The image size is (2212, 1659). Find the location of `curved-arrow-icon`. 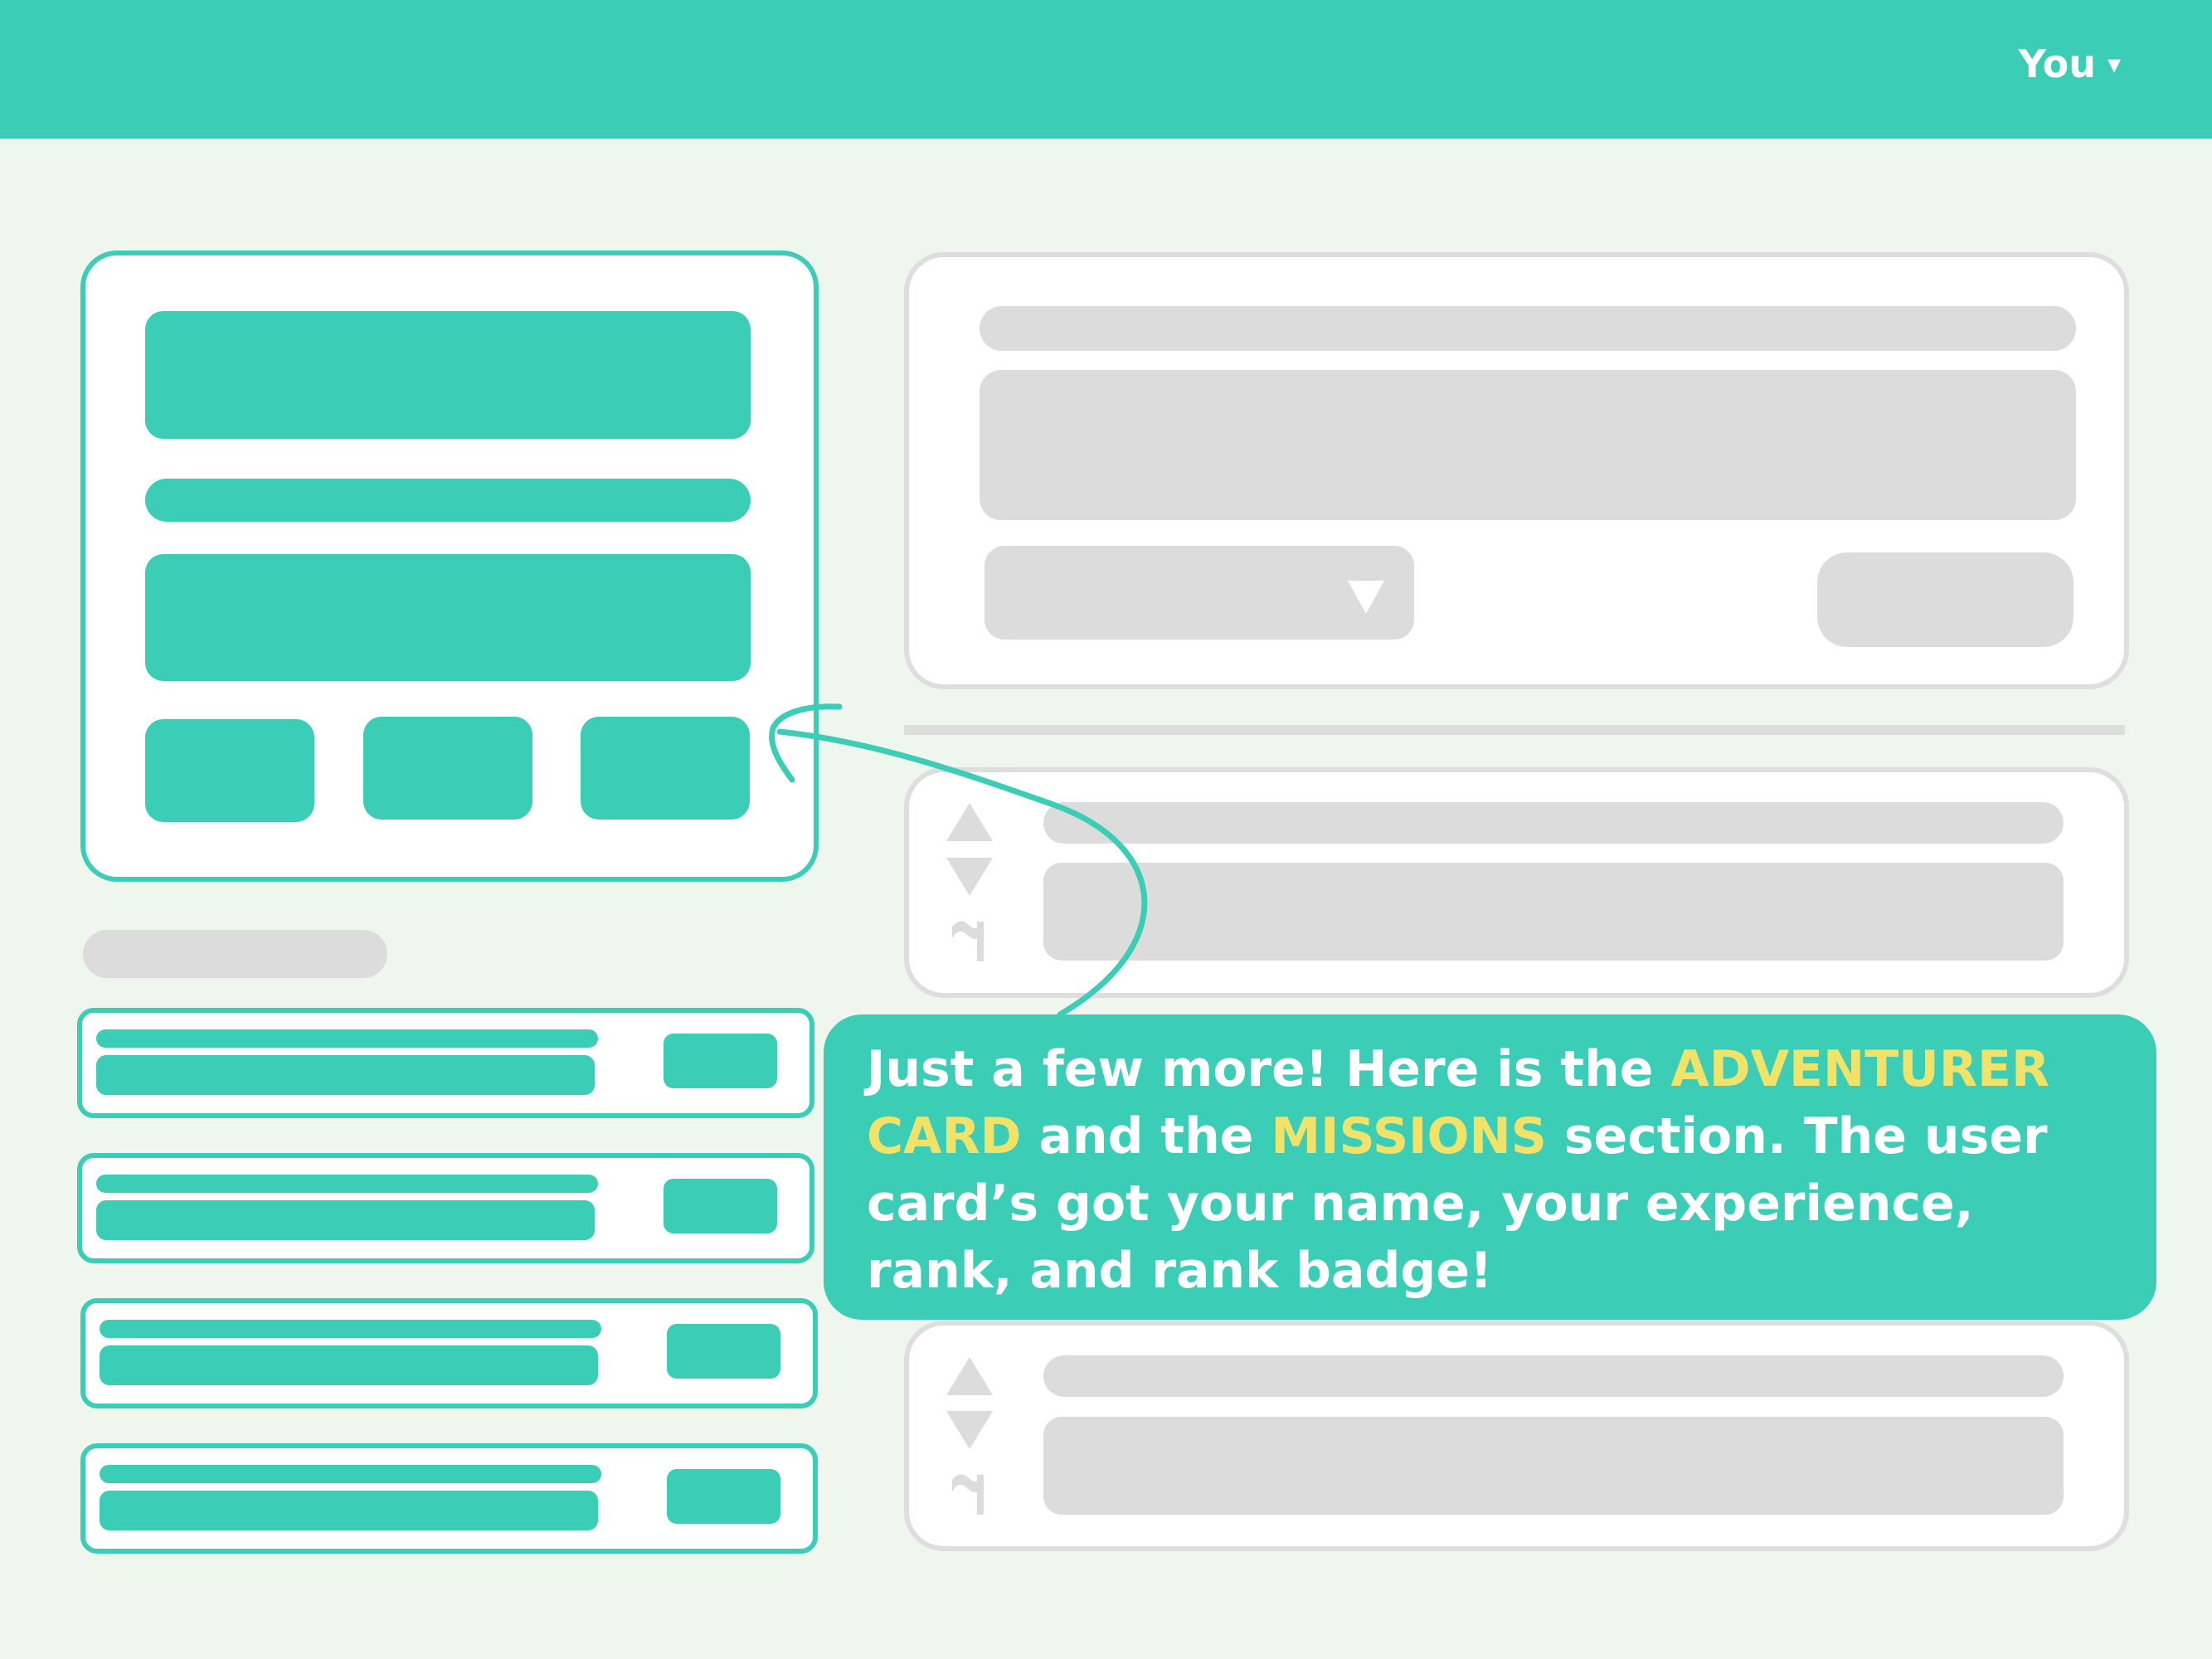

curved-arrow-icon is located at coordinates (958, 860).